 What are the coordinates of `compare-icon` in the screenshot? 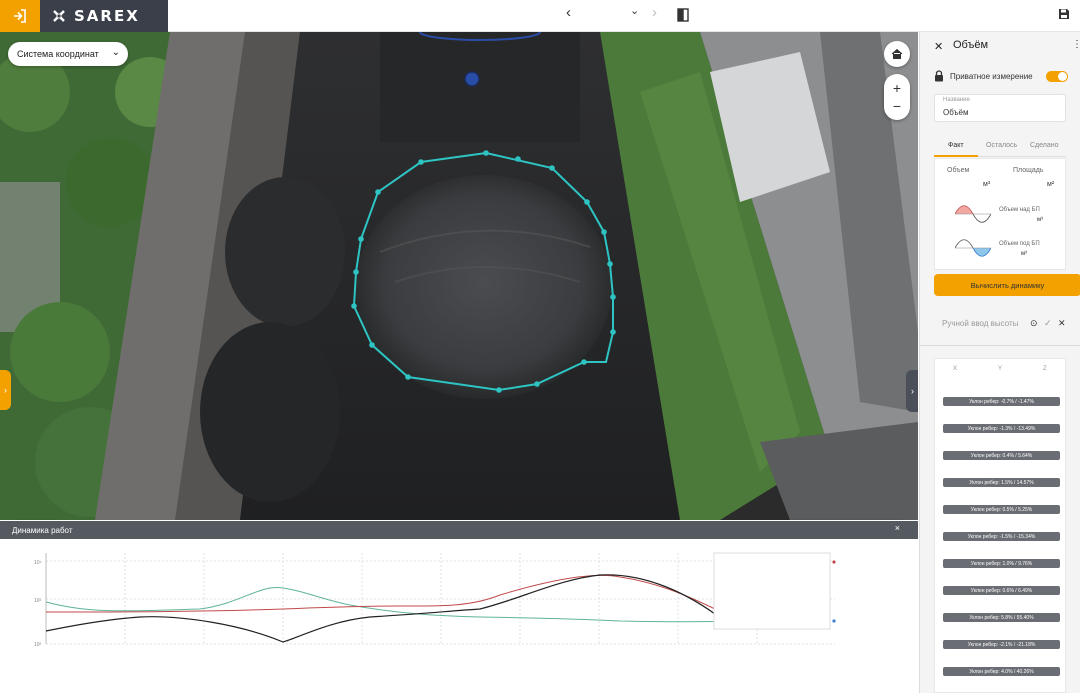 It's located at (683, 15).